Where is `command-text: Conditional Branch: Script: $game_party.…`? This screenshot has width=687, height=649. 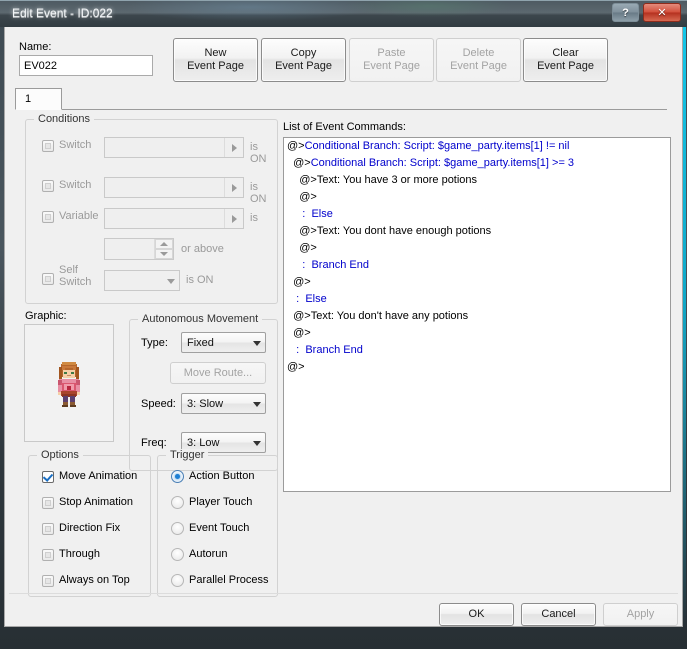
command-text: Conditional Branch: Script: $game_party.… is located at coordinates (442, 163).